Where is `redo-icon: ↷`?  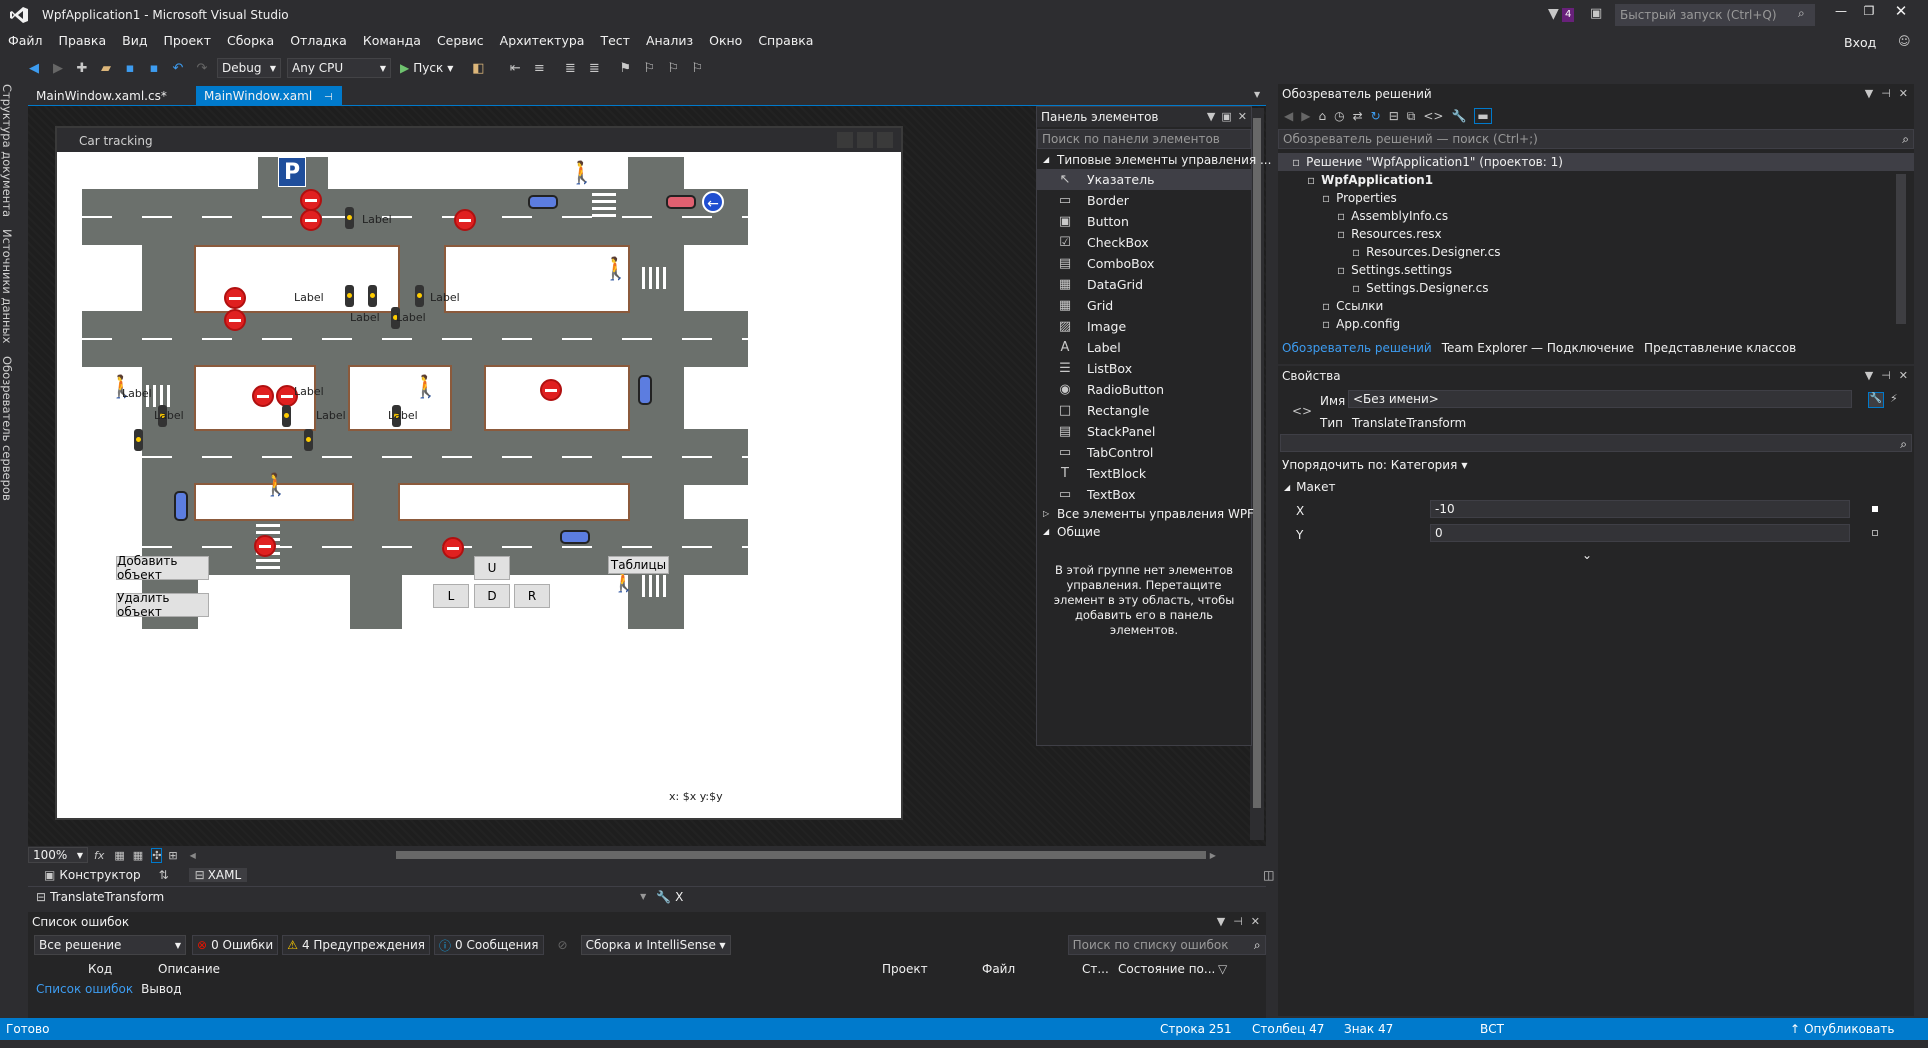 redo-icon: ↷ is located at coordinates (202, 68).